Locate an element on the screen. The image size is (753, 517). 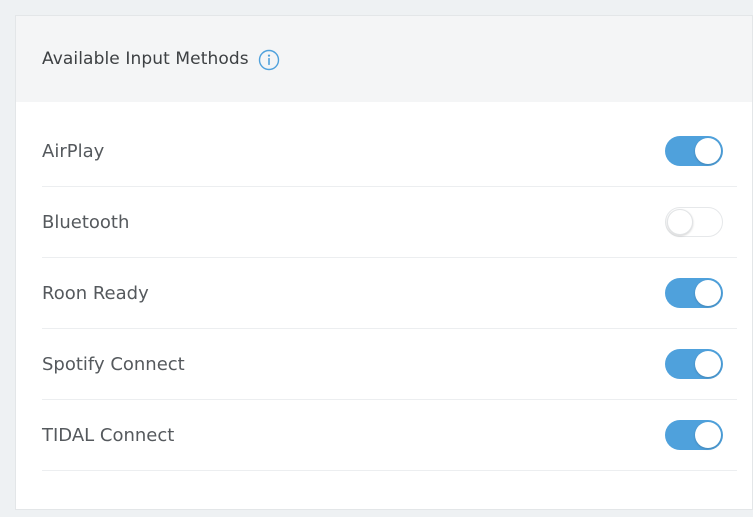
input-method-label: TIDAL Connect is located at coordinates (108, 435).